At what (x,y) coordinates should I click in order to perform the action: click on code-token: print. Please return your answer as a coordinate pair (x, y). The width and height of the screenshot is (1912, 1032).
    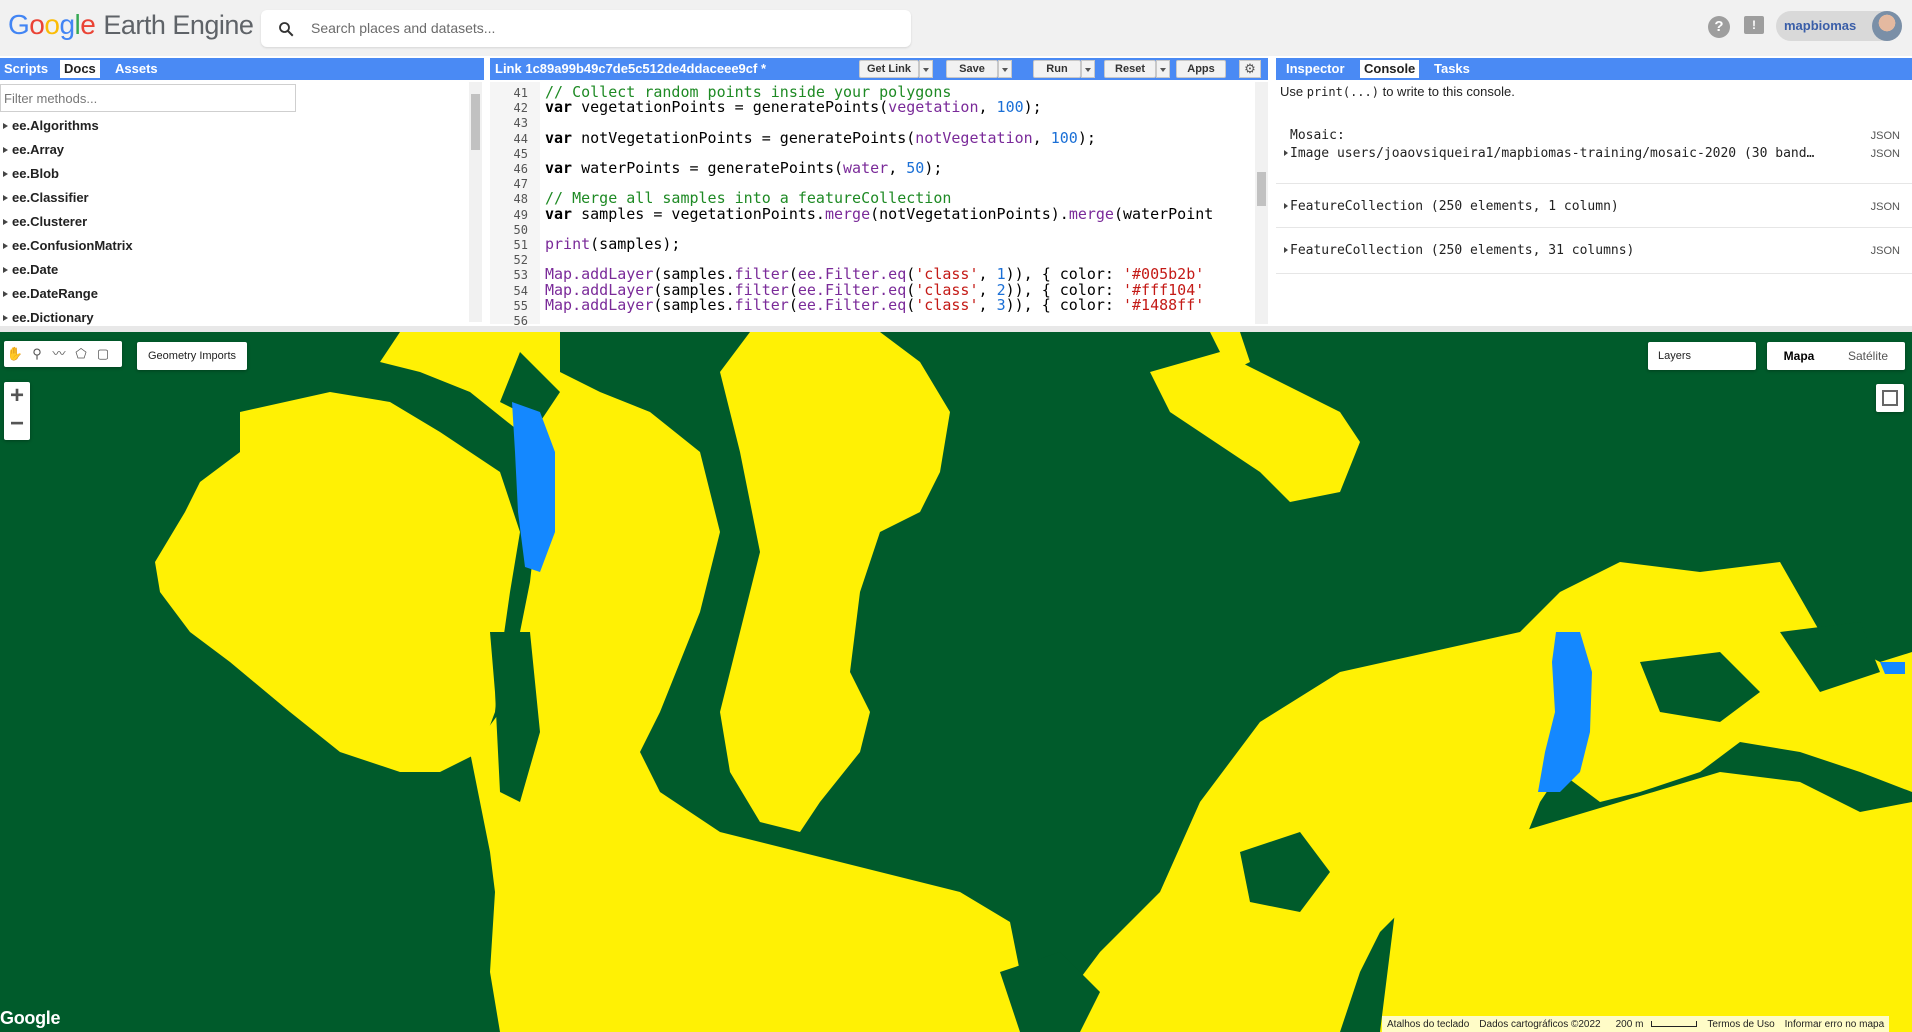
    Looking at the image, I should click on (568, 244).